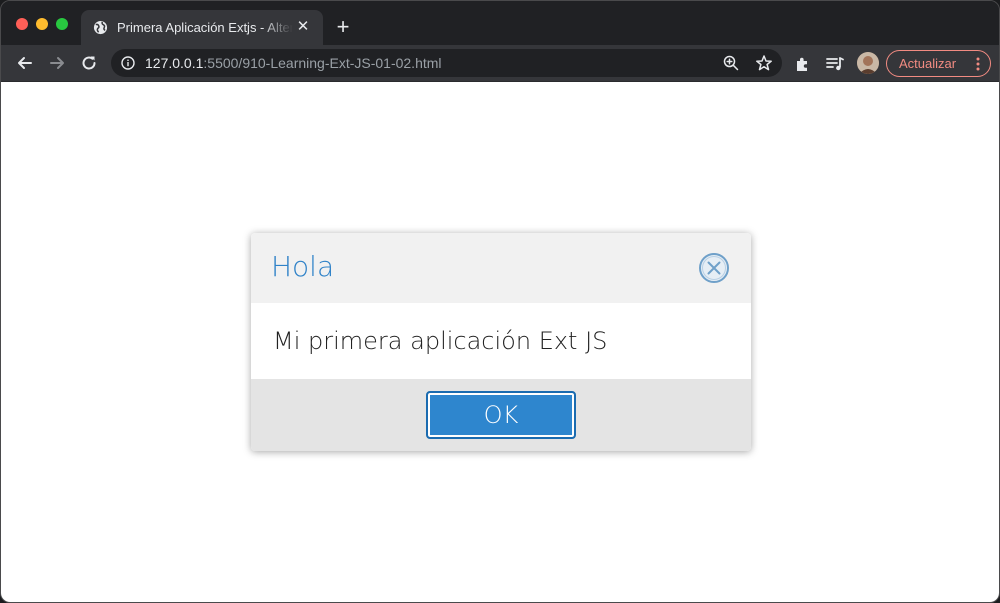 The width and height of the screenshot is (1000, 603). I want to click on update-label: Actualizar, so click(928, 63).